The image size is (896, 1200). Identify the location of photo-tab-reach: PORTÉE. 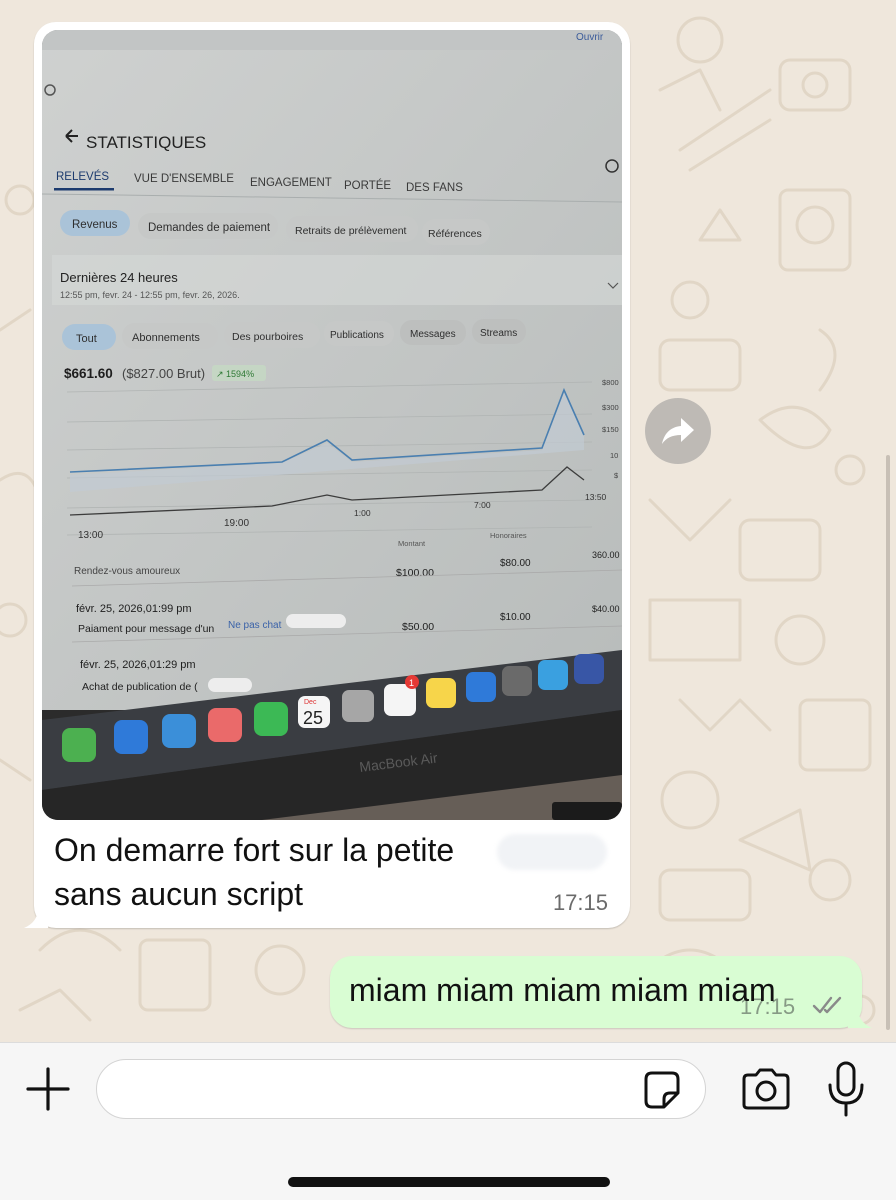
(367, 185).